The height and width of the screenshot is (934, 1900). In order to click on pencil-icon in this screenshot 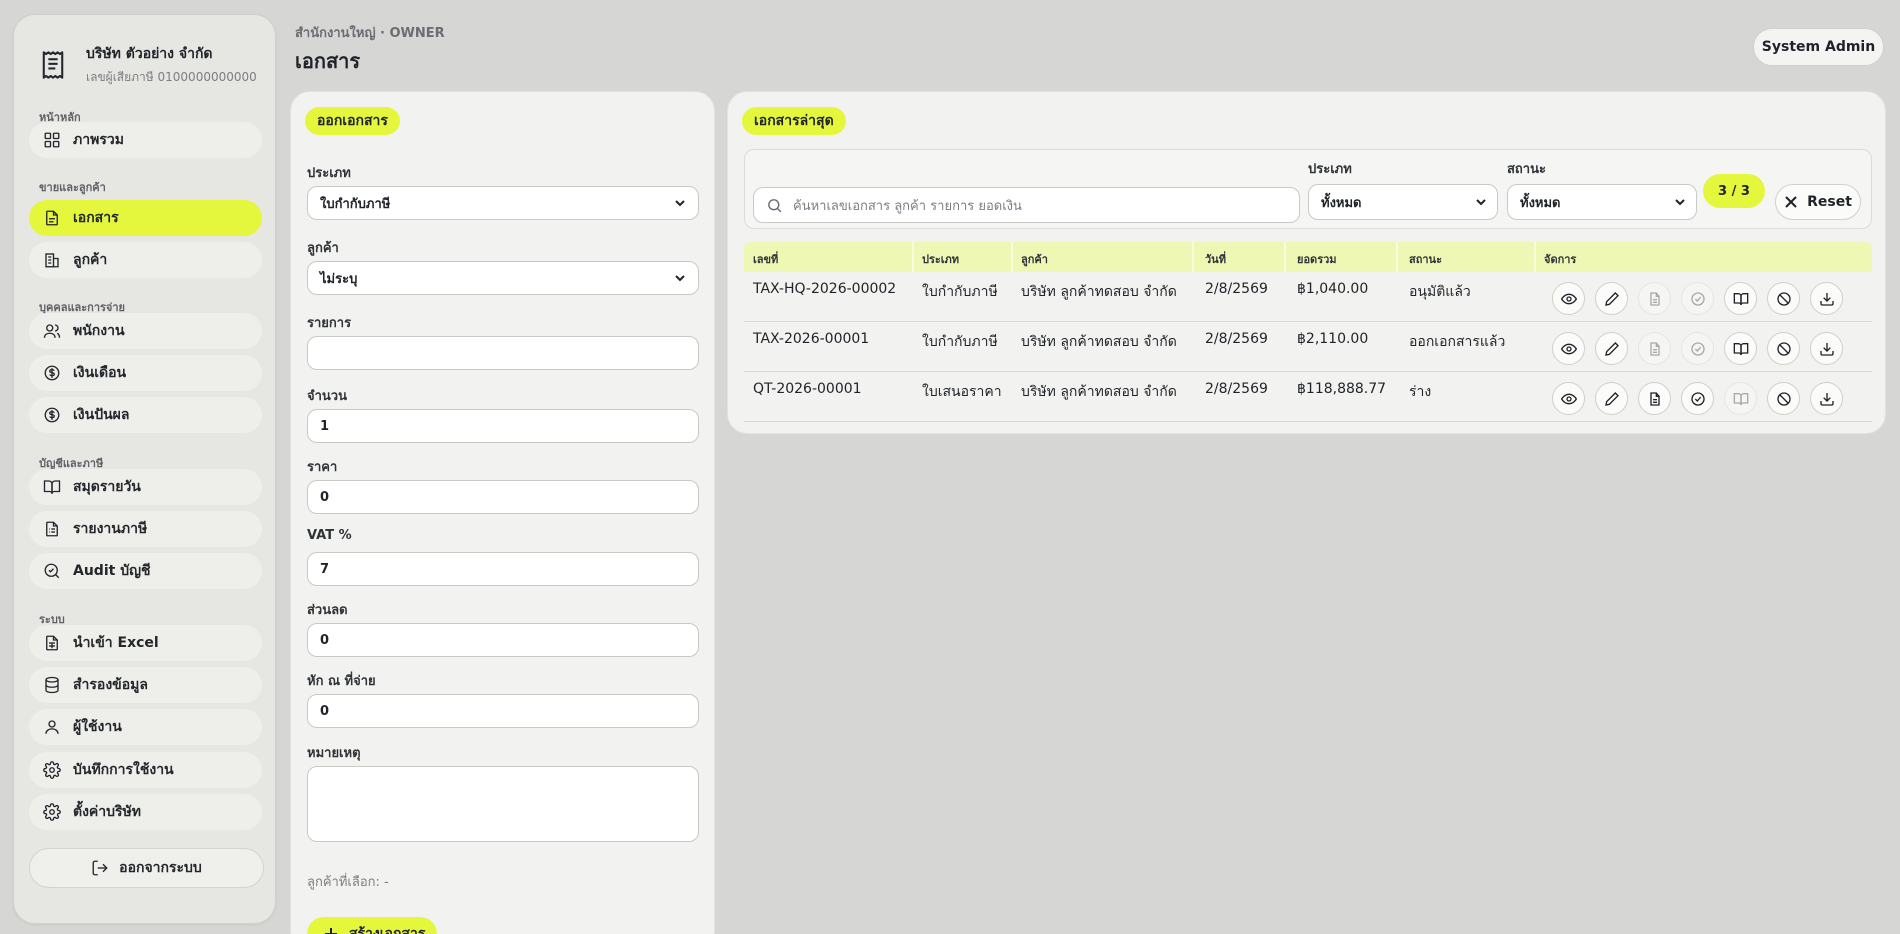, I will do `click(1611, 348)`.